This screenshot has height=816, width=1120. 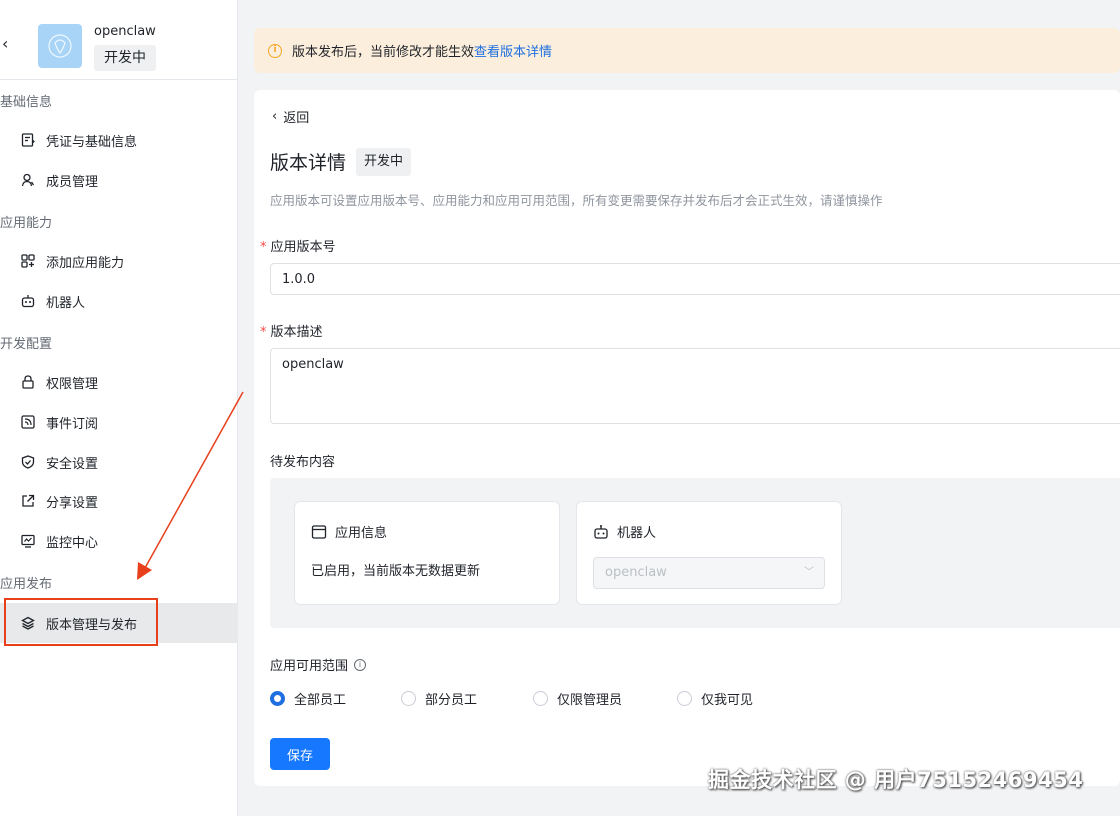 I want to click on publish-notice-banner: i 版本发布后，当前修改才能生效 查看版本详情, so click(x=687, y=50).